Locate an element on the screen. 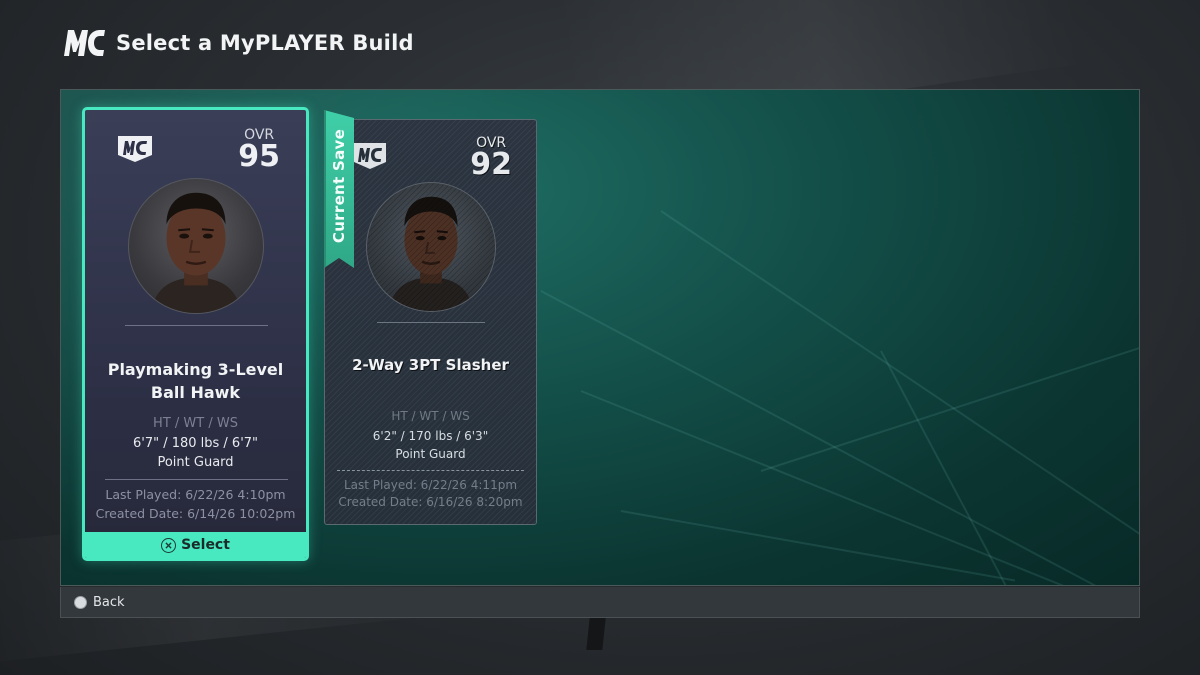  ovr-rating: OVR 95 is located at coordinates (259, 150).